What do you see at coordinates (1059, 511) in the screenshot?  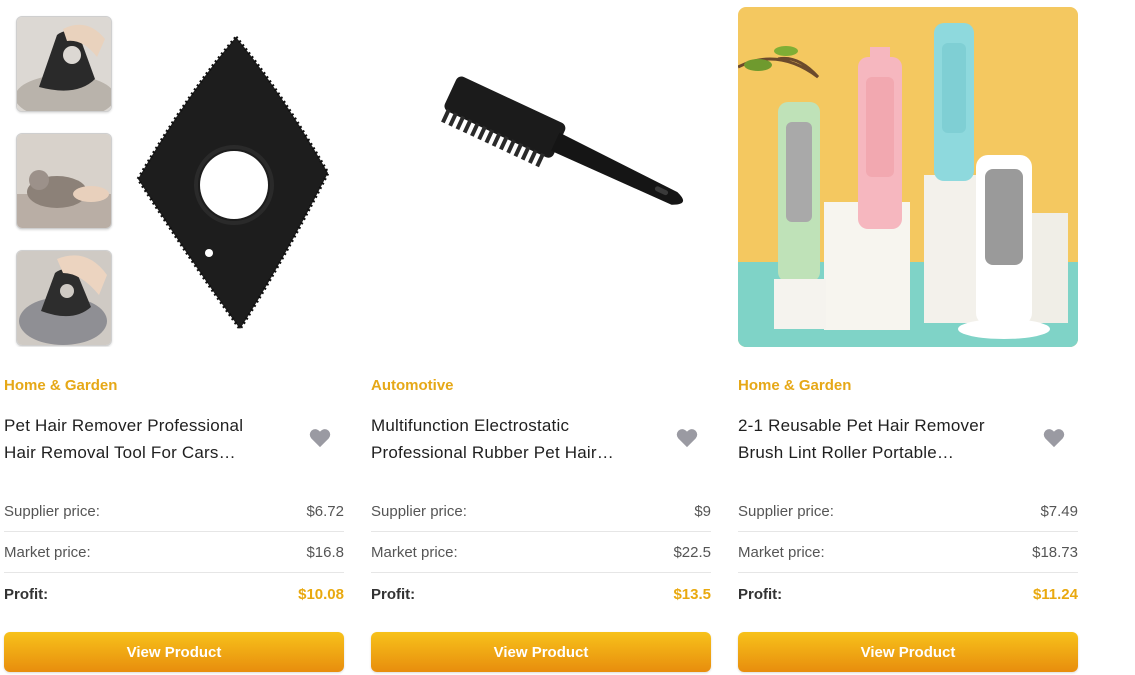 I see `supplier-price-value: $7.49` at bounding box center [1059, 511].